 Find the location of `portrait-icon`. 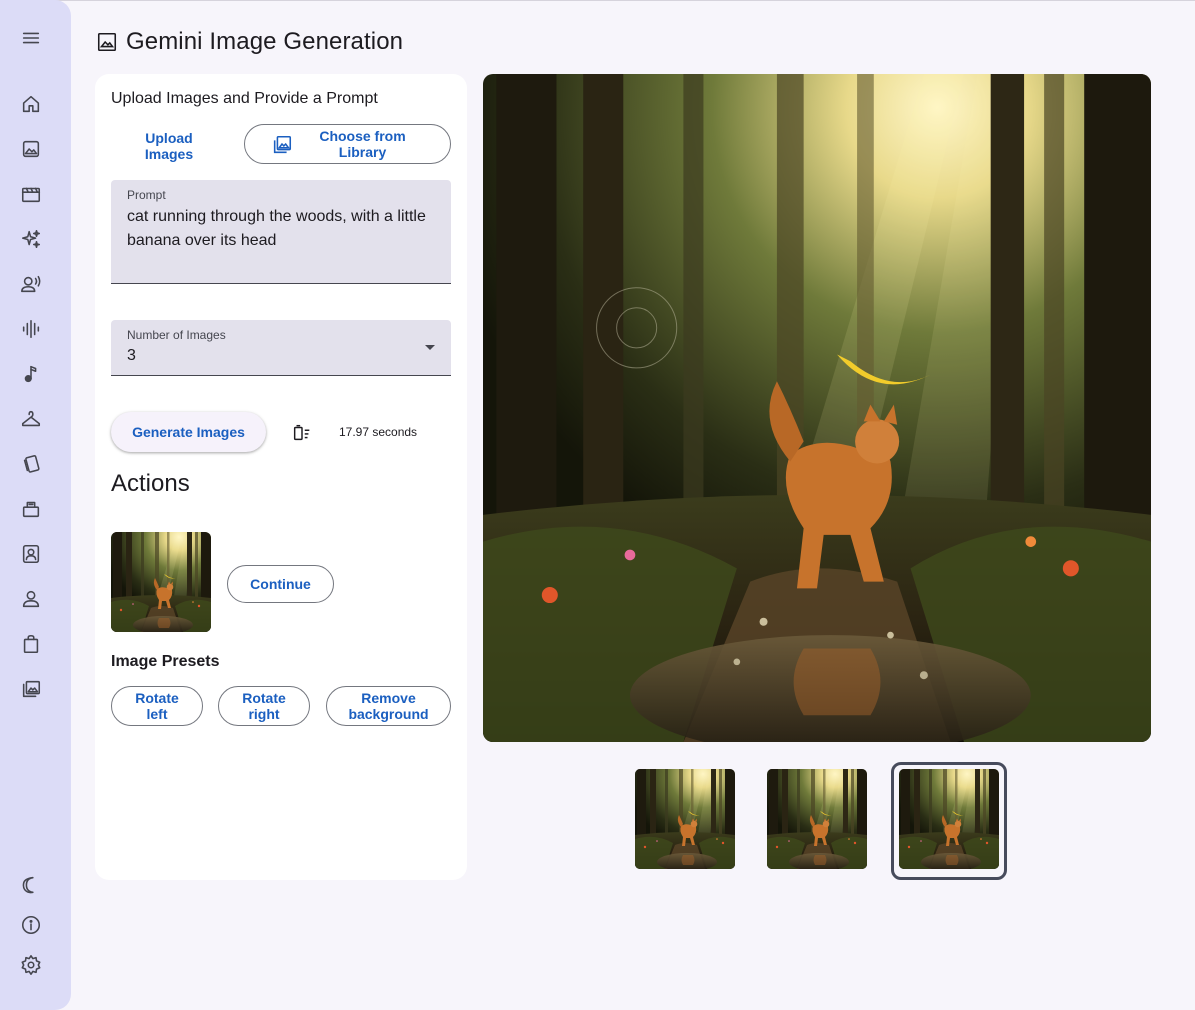

portrait-icon is located at coordinates (31, 554).